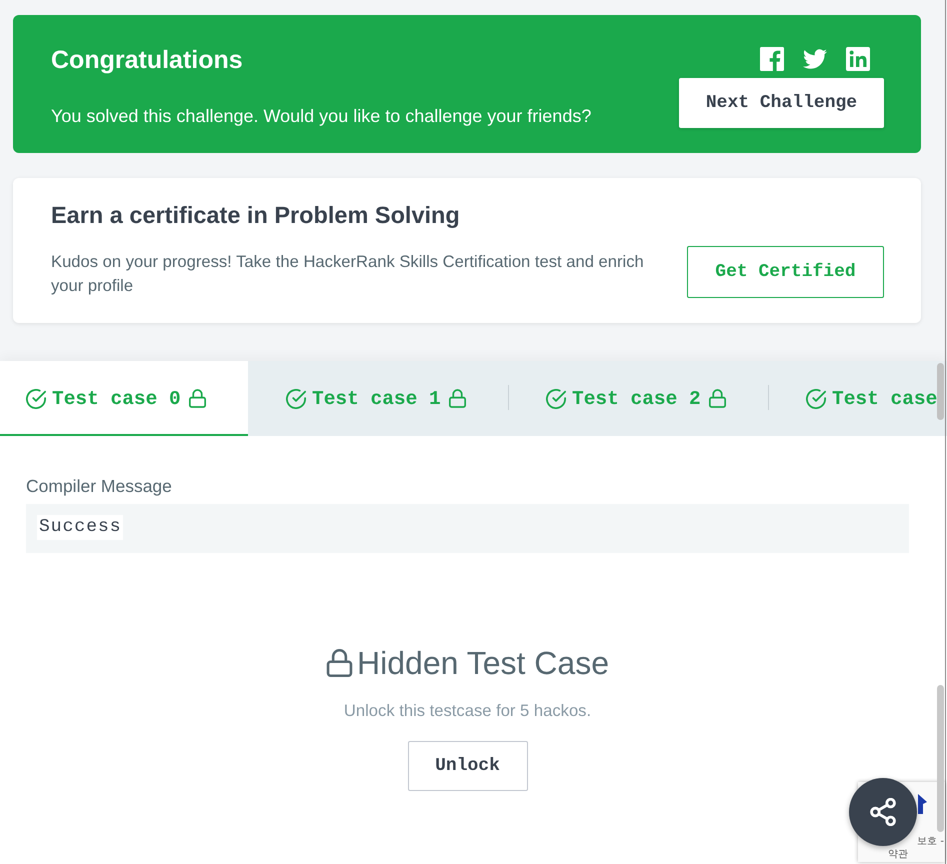 This screenshot has width=947, height=864. What do you see at coordinates (781, 103) in the screenshot?
I see `next-challenge-button: Next Challenge` at bounding box center [781, 103].